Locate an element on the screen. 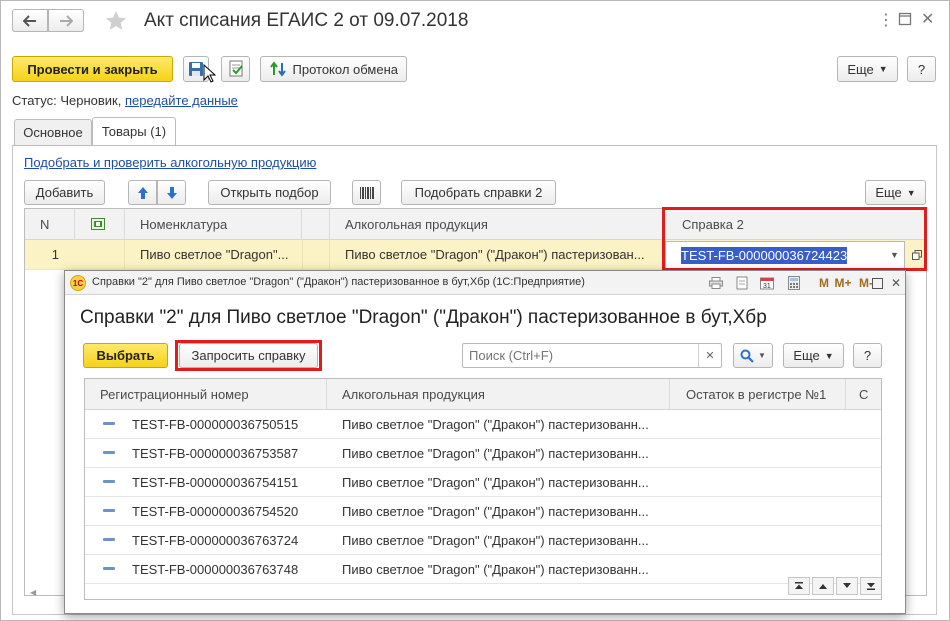  favorite-star-icon is located at coordinates (116, 22).